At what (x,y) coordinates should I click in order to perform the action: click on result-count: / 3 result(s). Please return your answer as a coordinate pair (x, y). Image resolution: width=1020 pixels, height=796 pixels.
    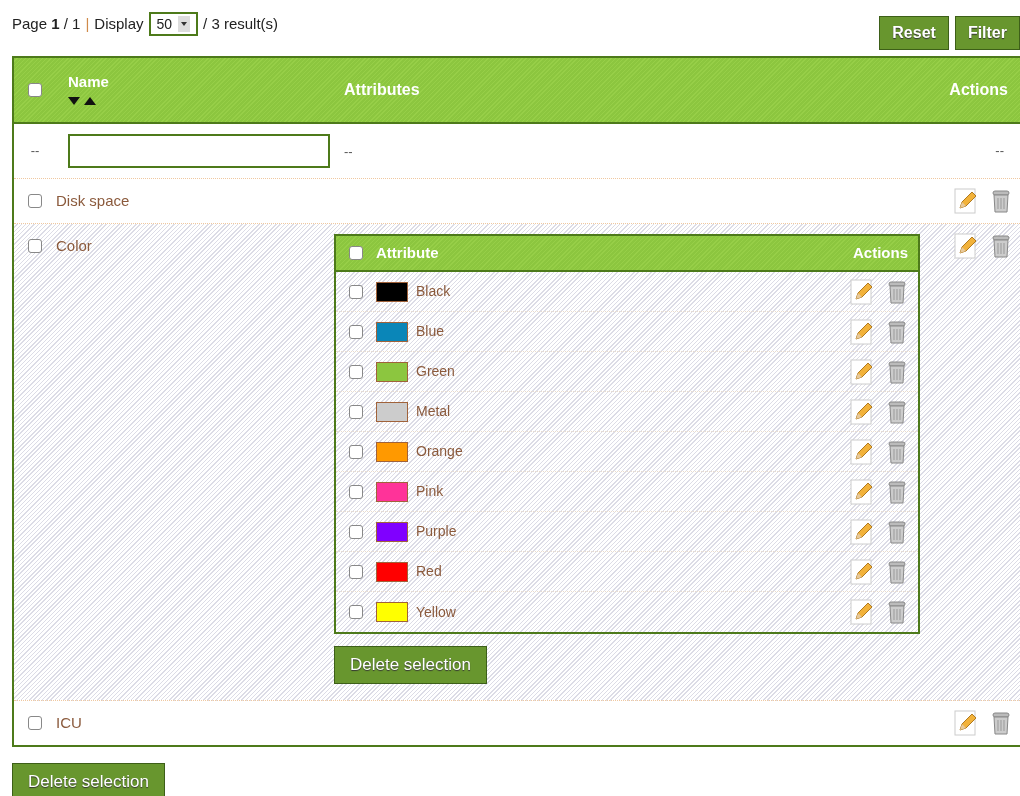
    Looking at the image, I should click on (241, 23).